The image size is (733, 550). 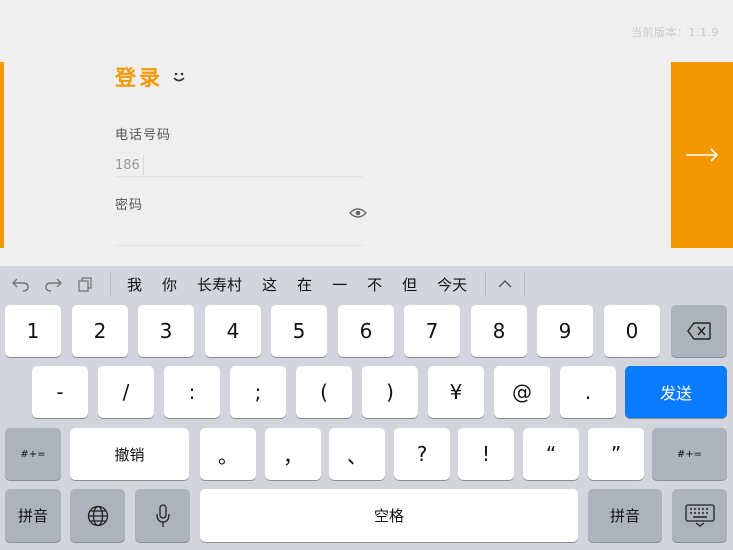 I want to click on login-header: 登录, so click(x=151, y=77).